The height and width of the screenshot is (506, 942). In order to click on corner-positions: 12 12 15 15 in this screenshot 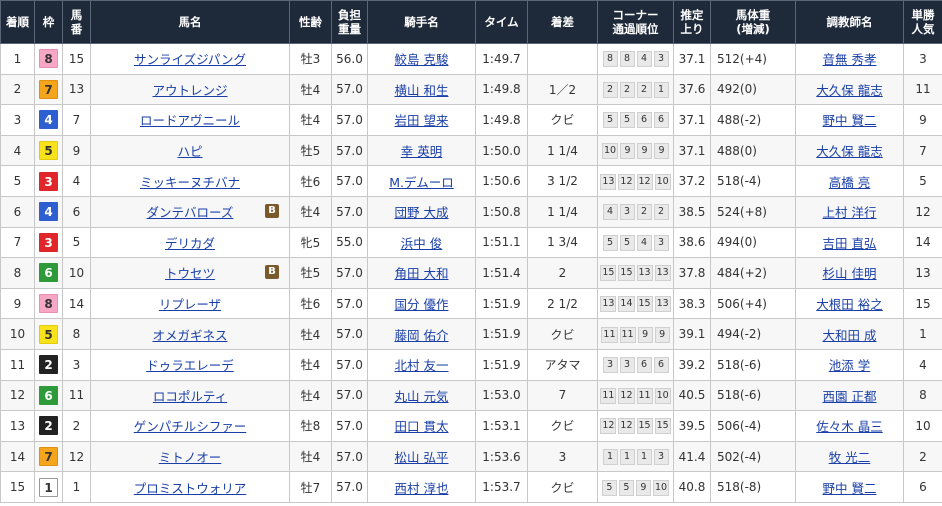, I will do `click(635, 426)`.